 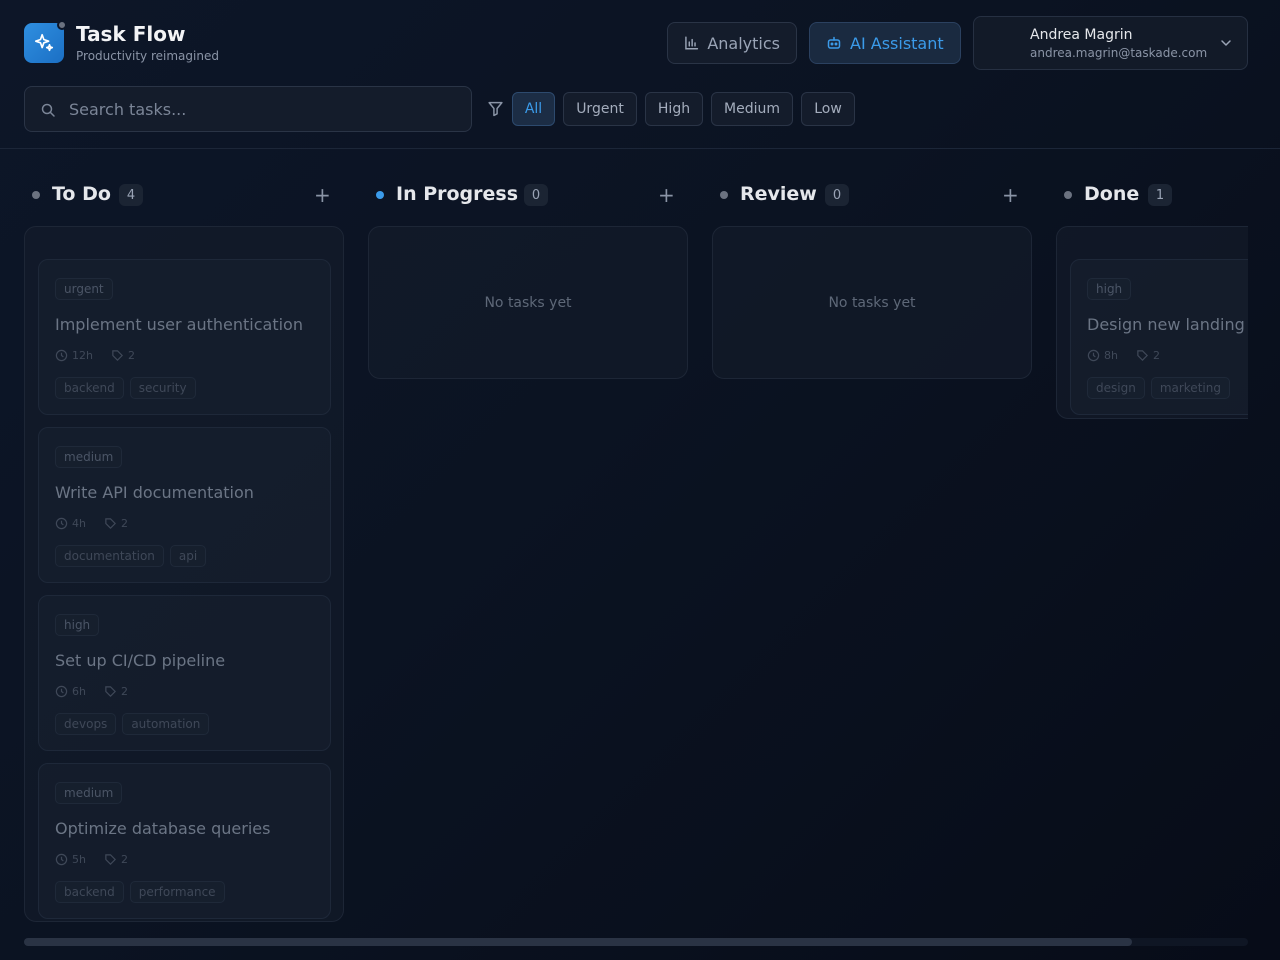 What do you see at coordinates (1166, 324) in the screenshot?
I see `task-title: Design new landing` at bounding box center [1166, 324].